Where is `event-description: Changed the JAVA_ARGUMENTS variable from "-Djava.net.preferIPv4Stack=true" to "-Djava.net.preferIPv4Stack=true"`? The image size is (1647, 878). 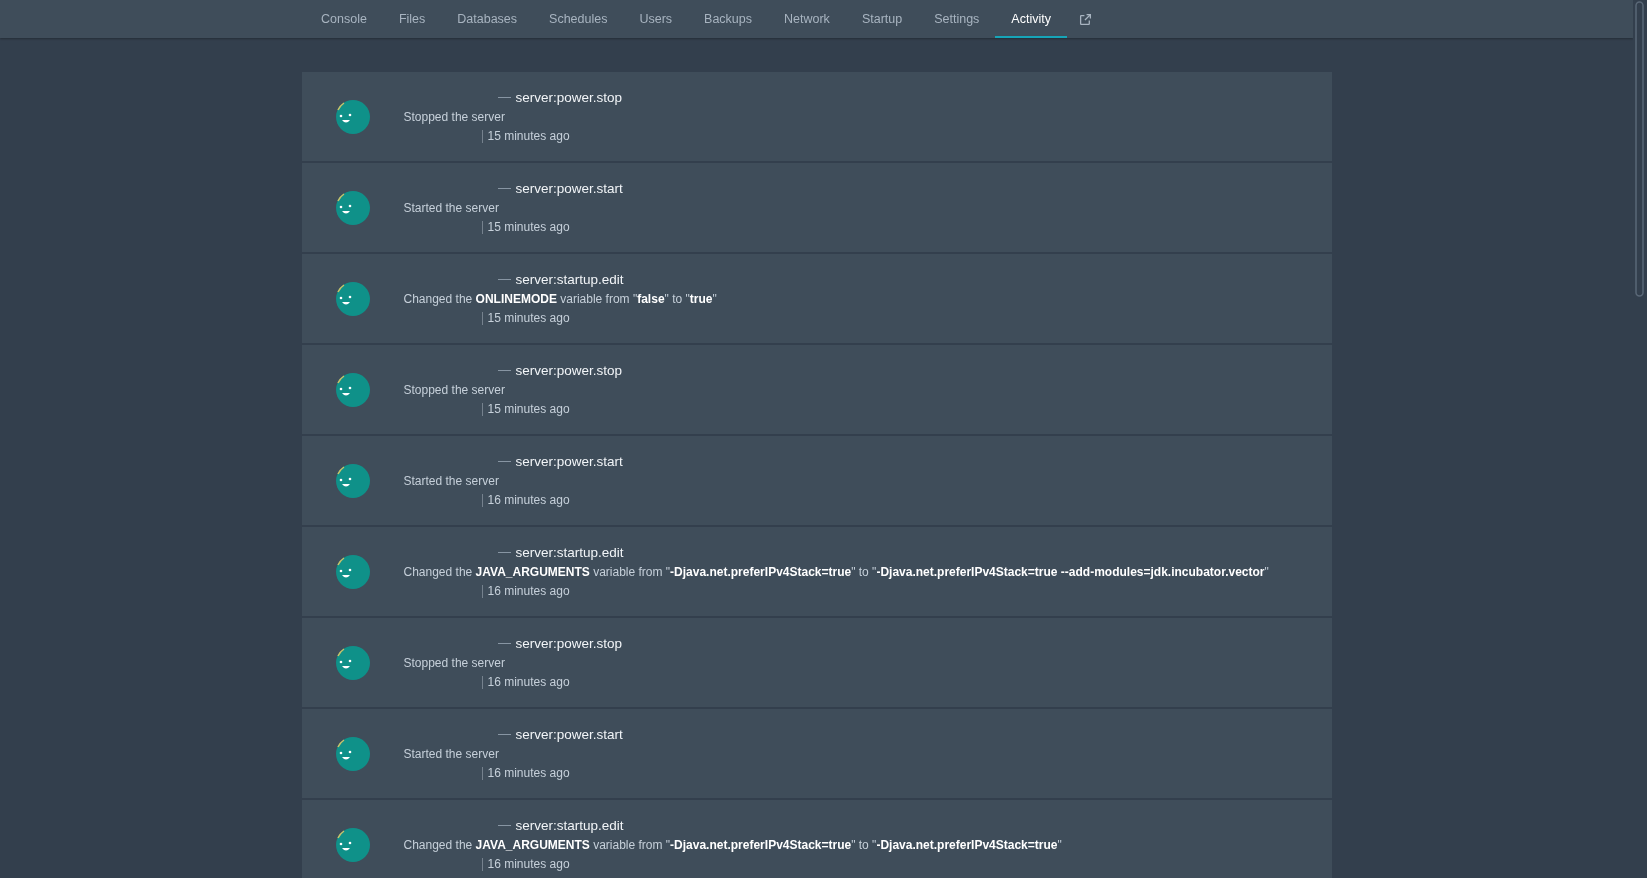
event-description: Changed the JAVA_ARGUMENTS variable from "-Djava.net.preferIPv4Stack=true" to "-Djava.net.preferIPv4Stack=true" is located at coordinates (732, 845).